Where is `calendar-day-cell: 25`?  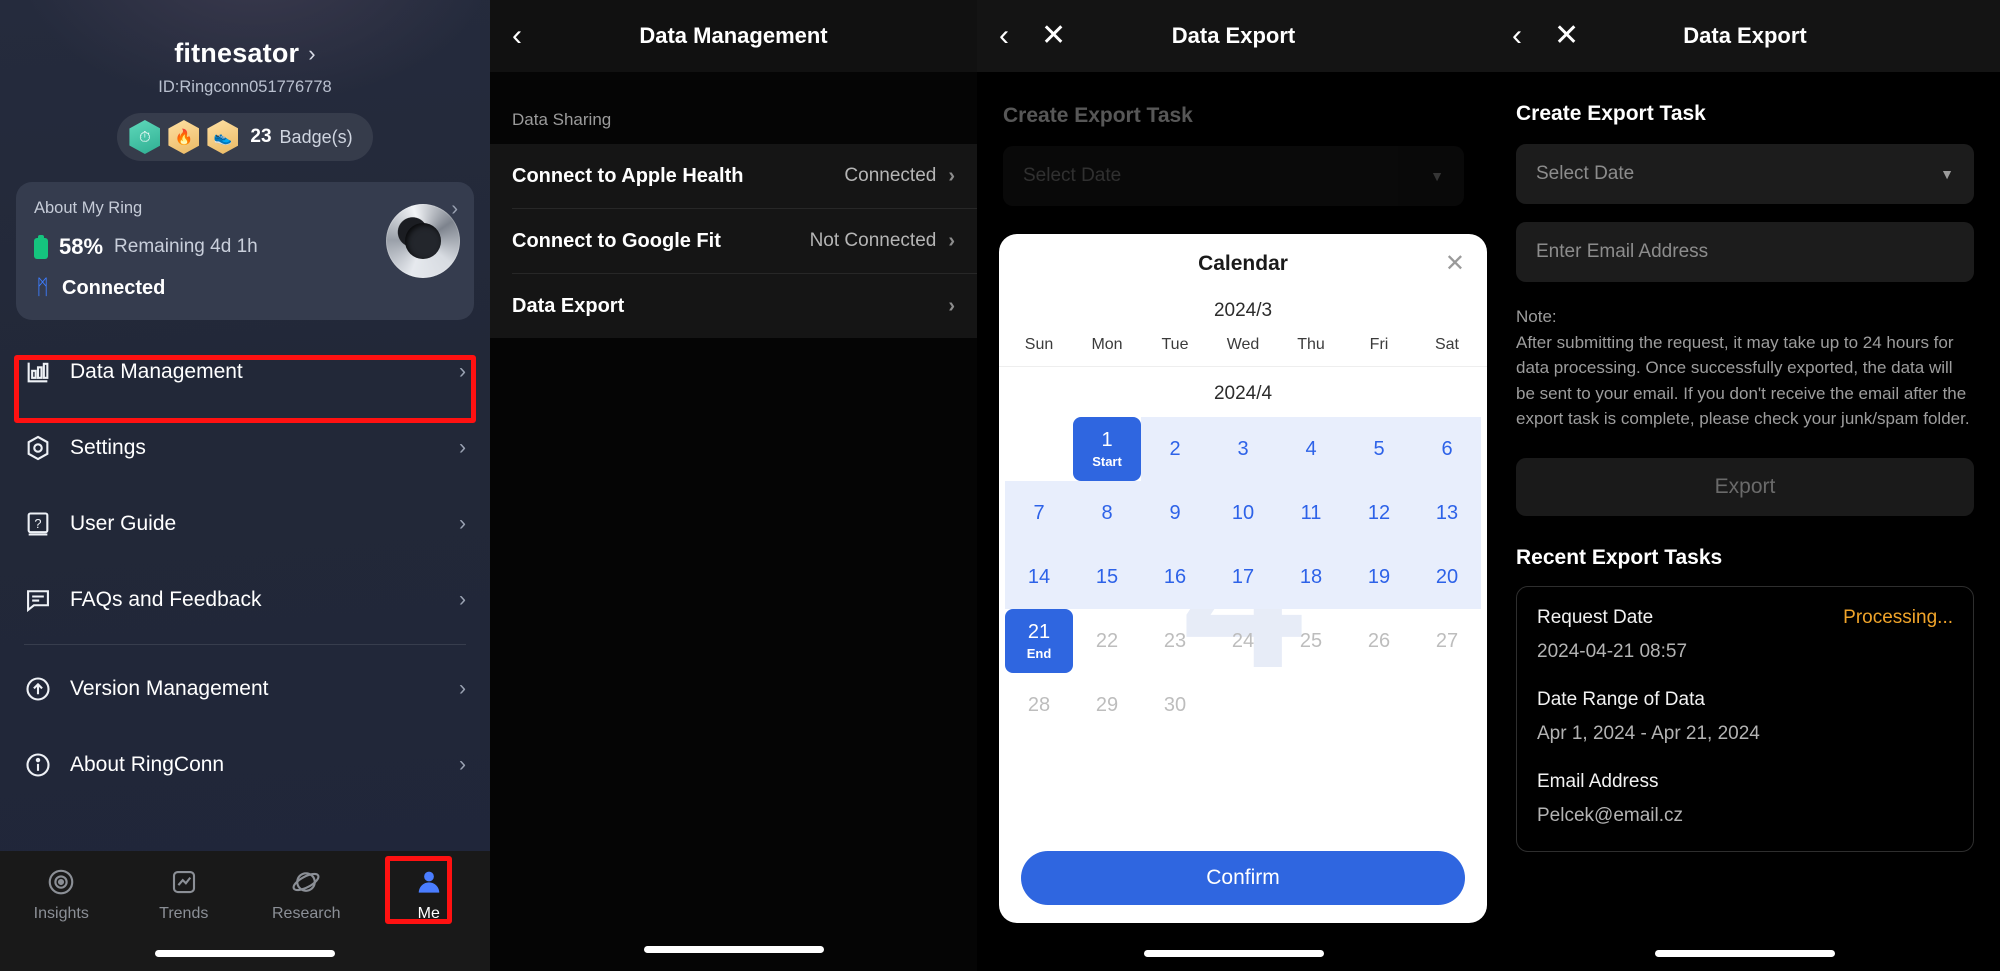 calendar-day-cell: 25 is located at coordinates (1311, 641).